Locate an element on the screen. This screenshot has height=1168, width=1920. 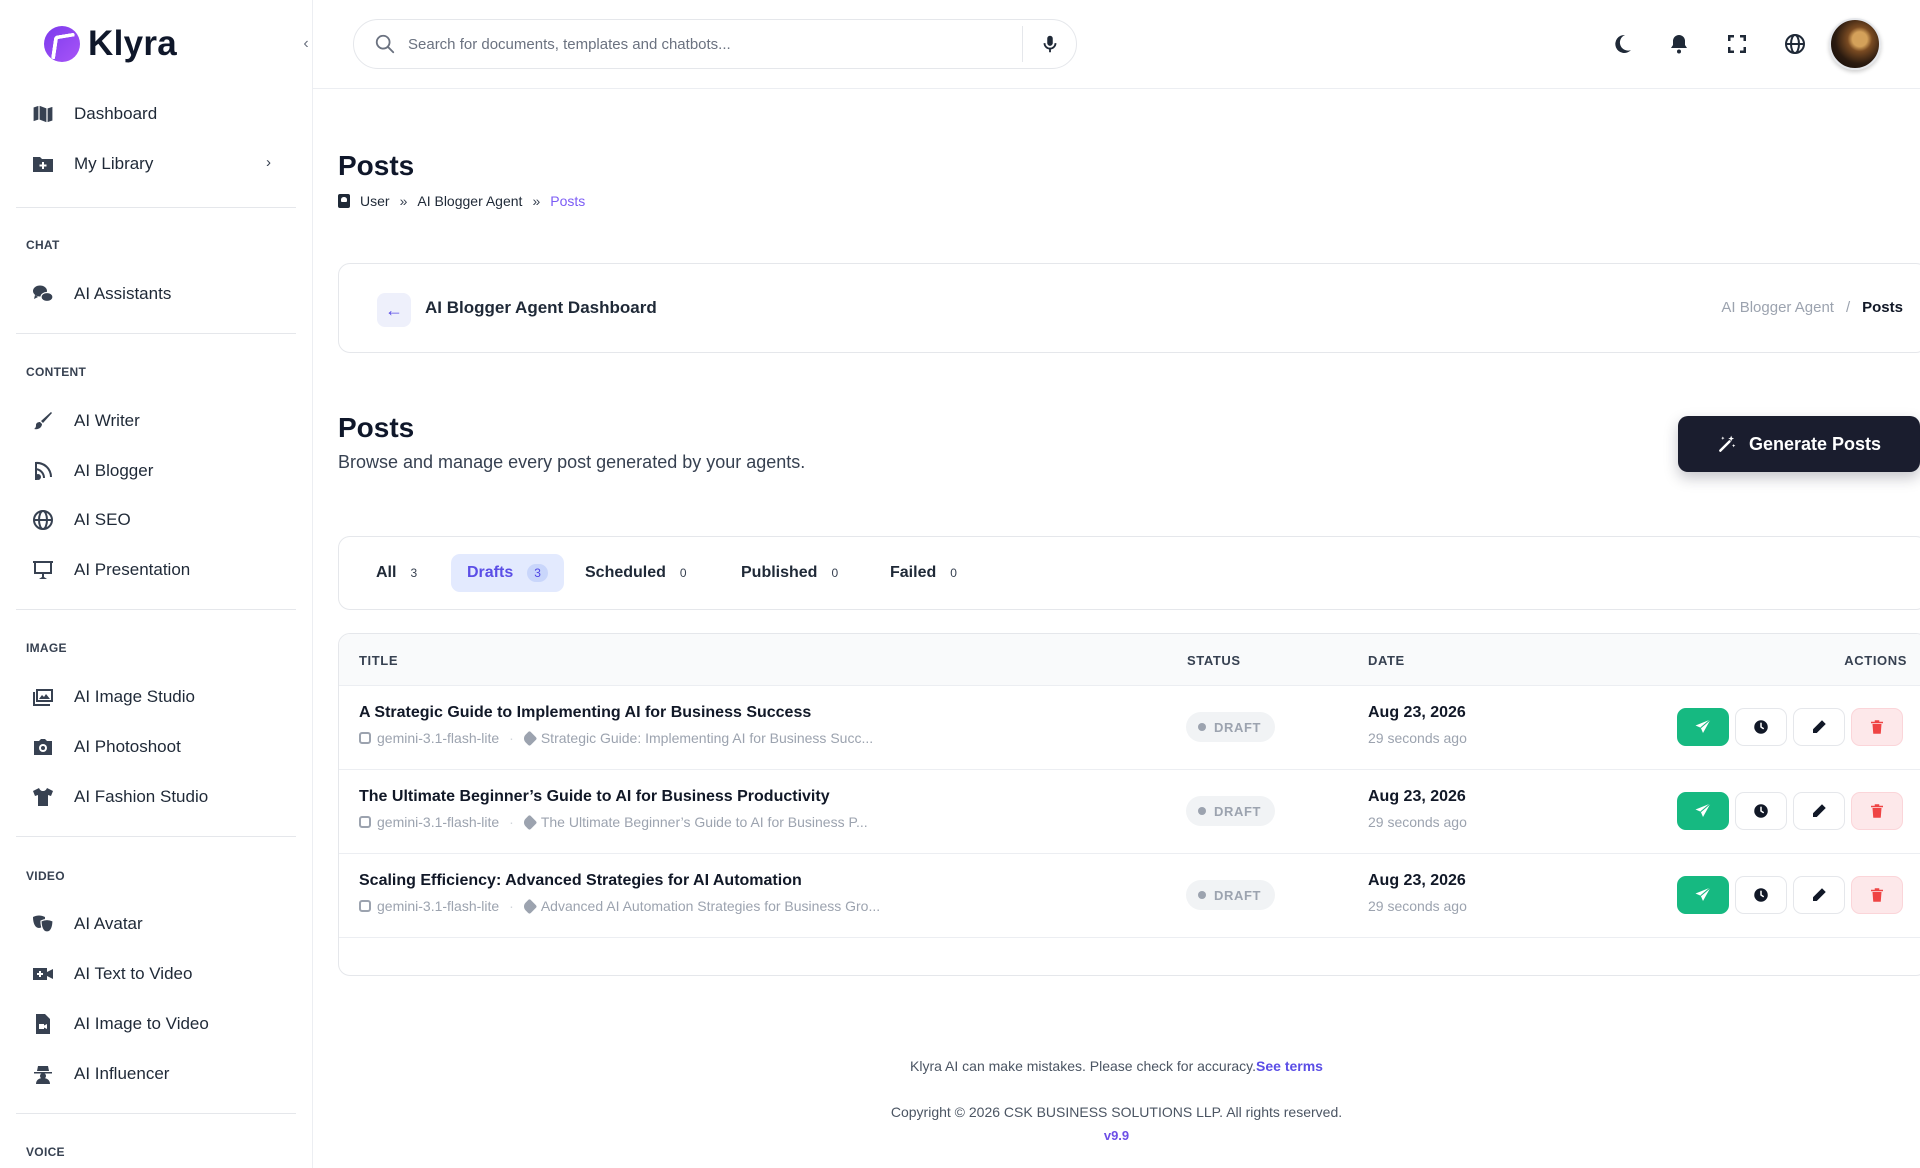
agent-breadcrumb-parent: AI Blogger Agent is located at coordinates (1777, 307).